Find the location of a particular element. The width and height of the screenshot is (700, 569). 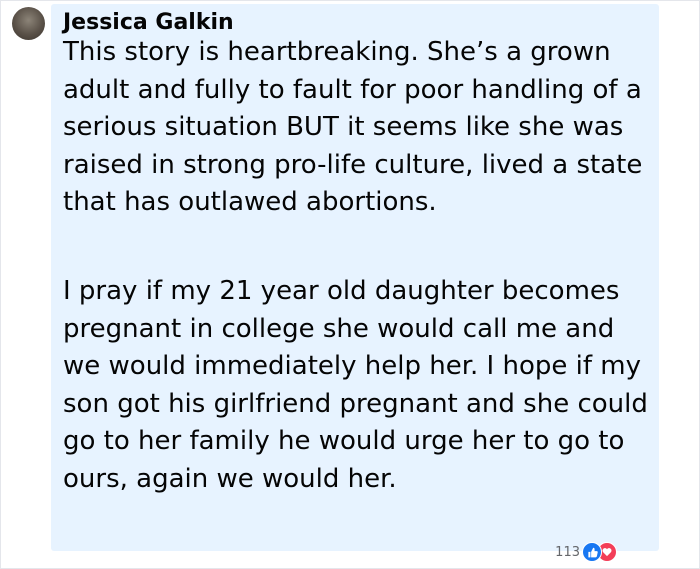

like-icon is located at coordinates (592, 552).